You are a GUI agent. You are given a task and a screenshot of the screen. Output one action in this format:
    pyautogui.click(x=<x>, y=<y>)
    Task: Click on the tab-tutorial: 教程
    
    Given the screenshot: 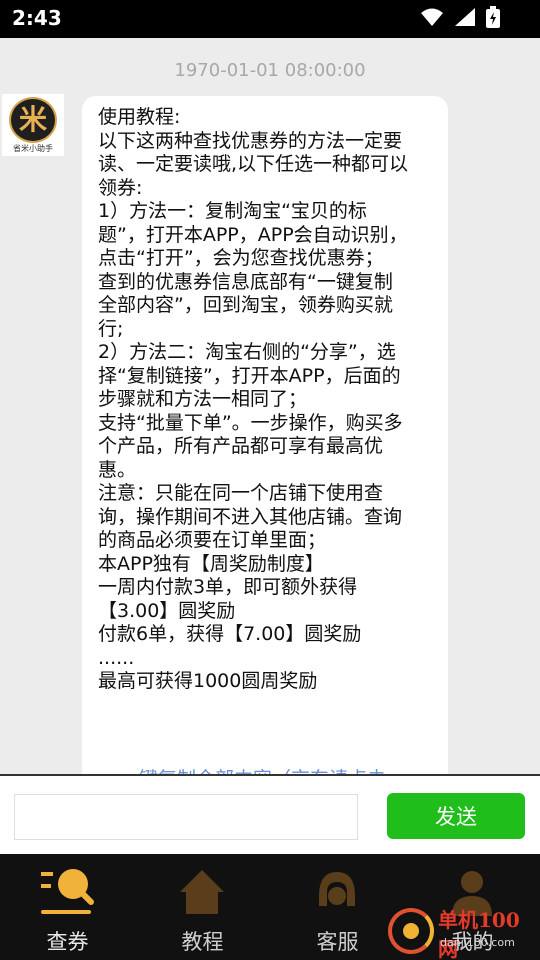 What is the action you would take?
    pyautogui.click(x=202, y=907)
    